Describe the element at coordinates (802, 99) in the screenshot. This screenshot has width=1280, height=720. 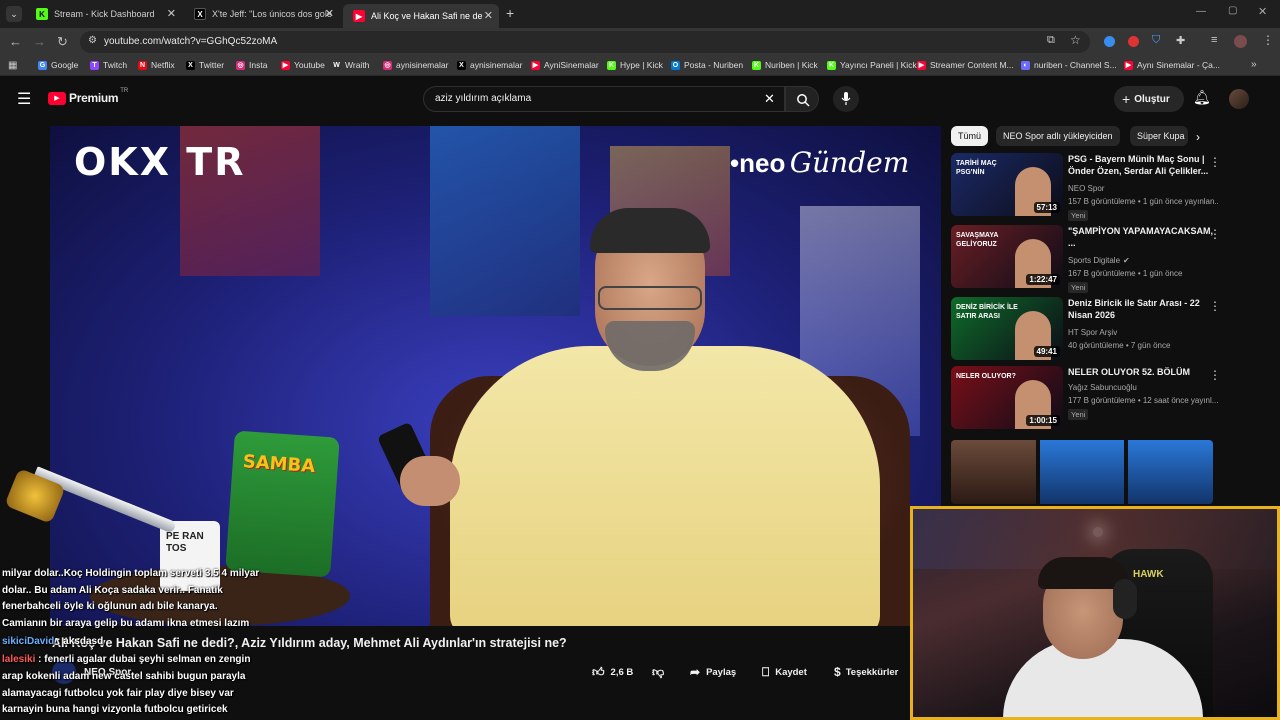
I see `search-button` at that location.